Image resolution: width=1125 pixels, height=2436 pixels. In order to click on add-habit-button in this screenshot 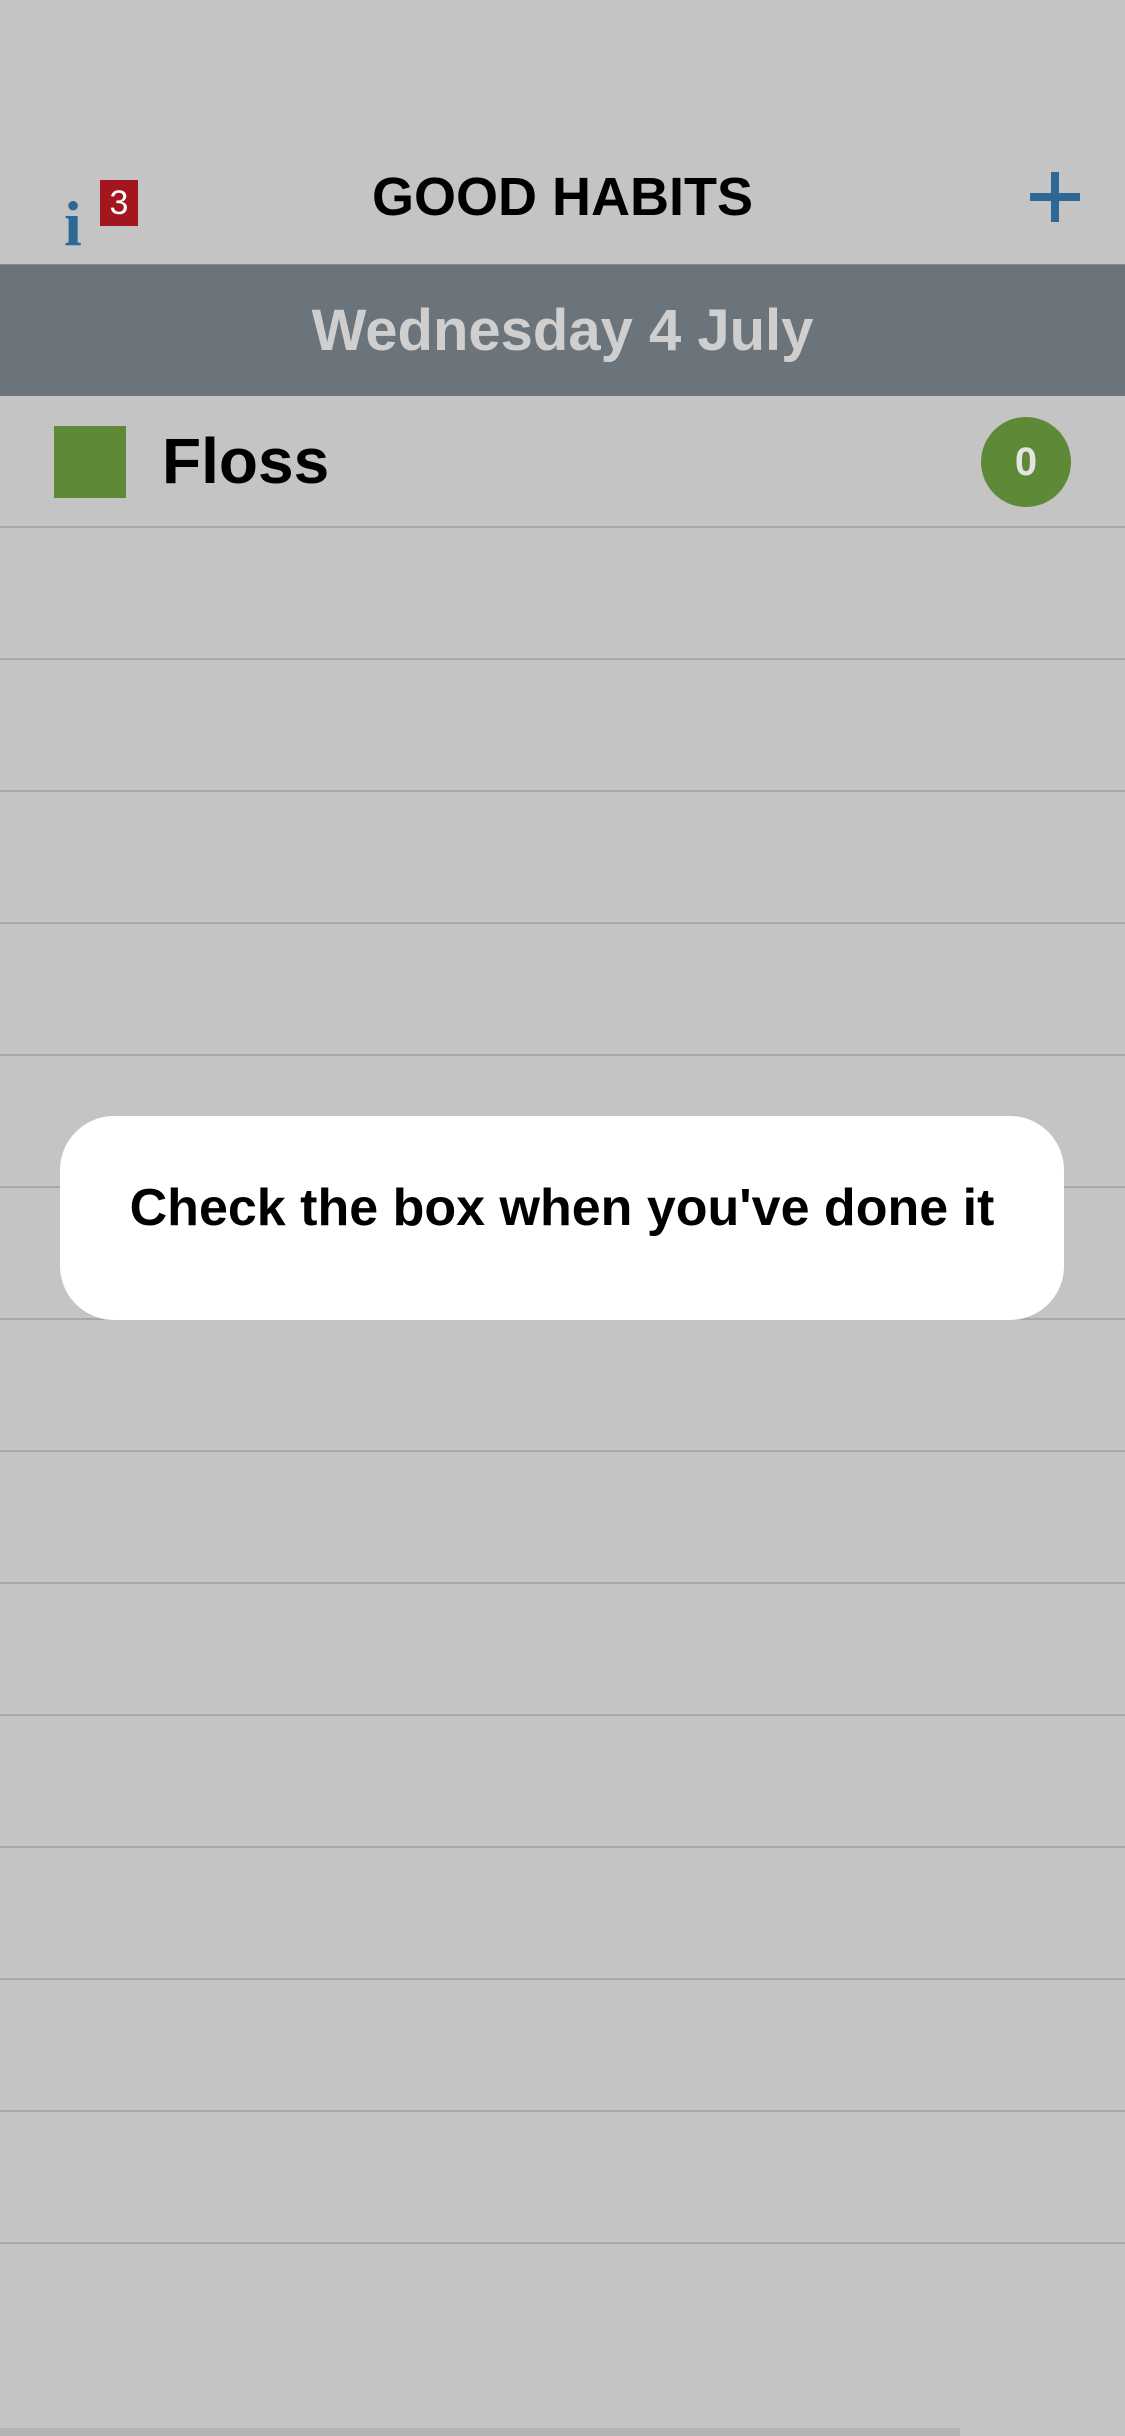, I will do `click(1055, 197)`.